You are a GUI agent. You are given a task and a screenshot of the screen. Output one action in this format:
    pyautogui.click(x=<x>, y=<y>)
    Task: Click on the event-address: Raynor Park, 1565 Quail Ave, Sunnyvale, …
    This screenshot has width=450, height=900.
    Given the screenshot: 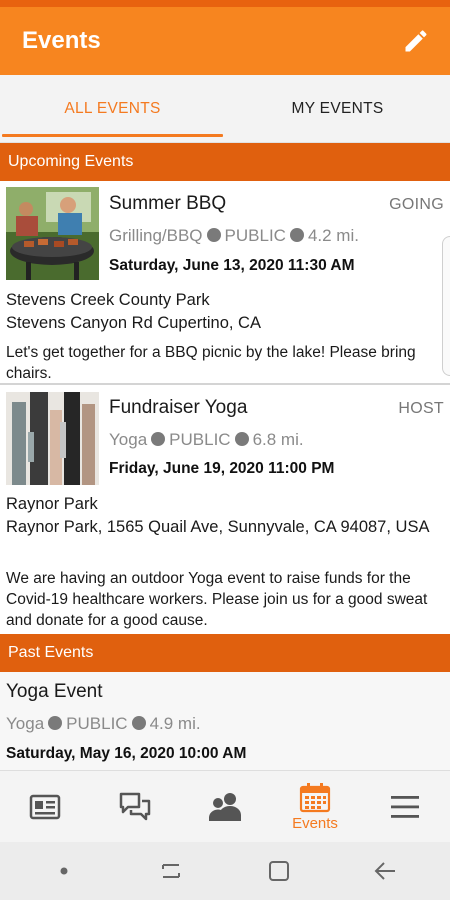 What is the action you would take?
    pyautogui.click(x=218, y=527)
    